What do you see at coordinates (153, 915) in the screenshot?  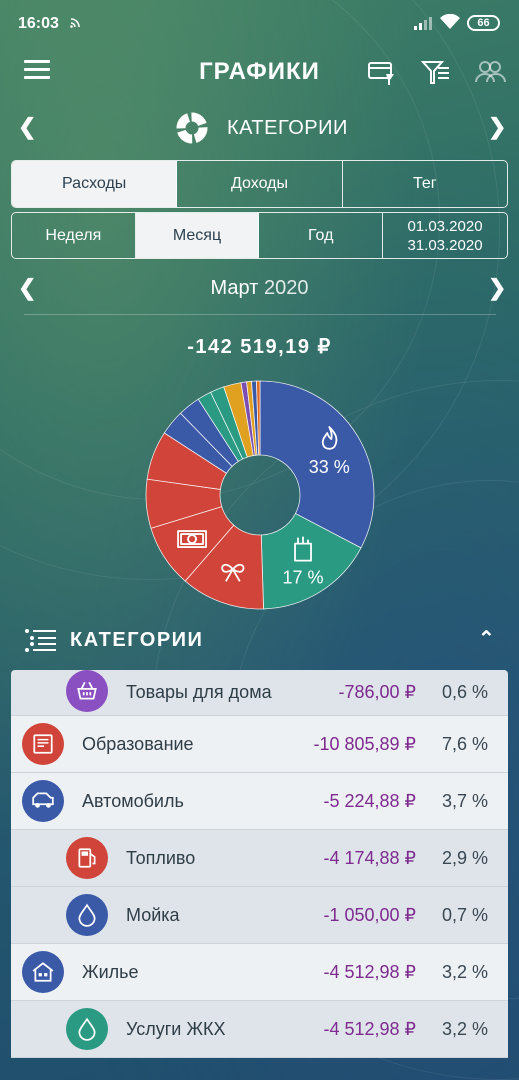 I see `category-name: Мойка` at bounding box center [153, 915].